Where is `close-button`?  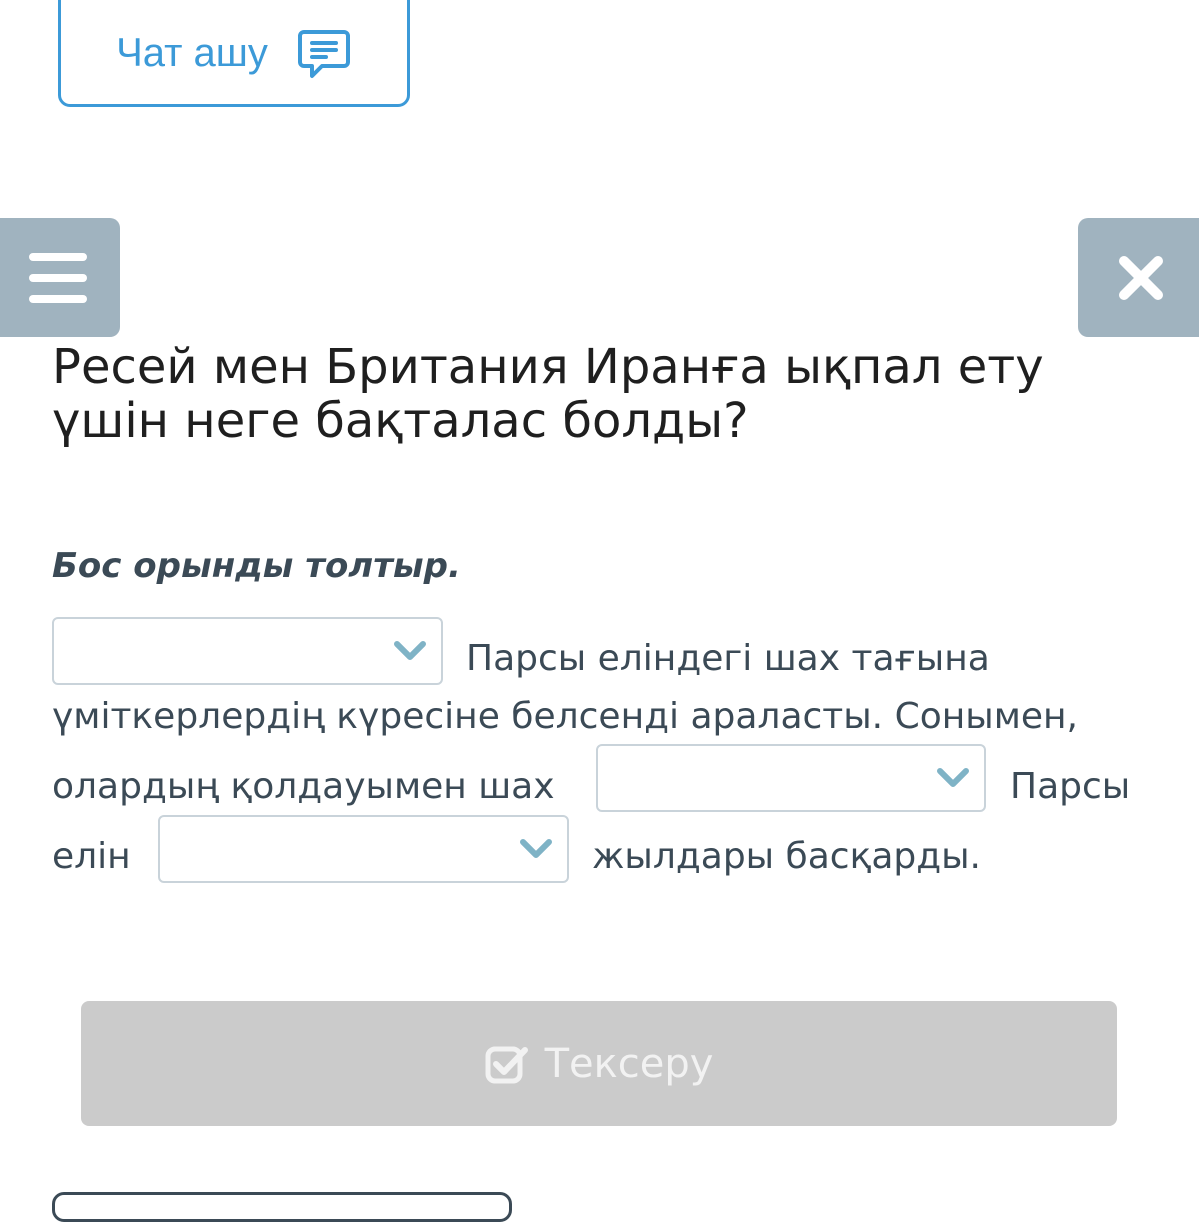
close-button is located at coordinates (1138, 277).